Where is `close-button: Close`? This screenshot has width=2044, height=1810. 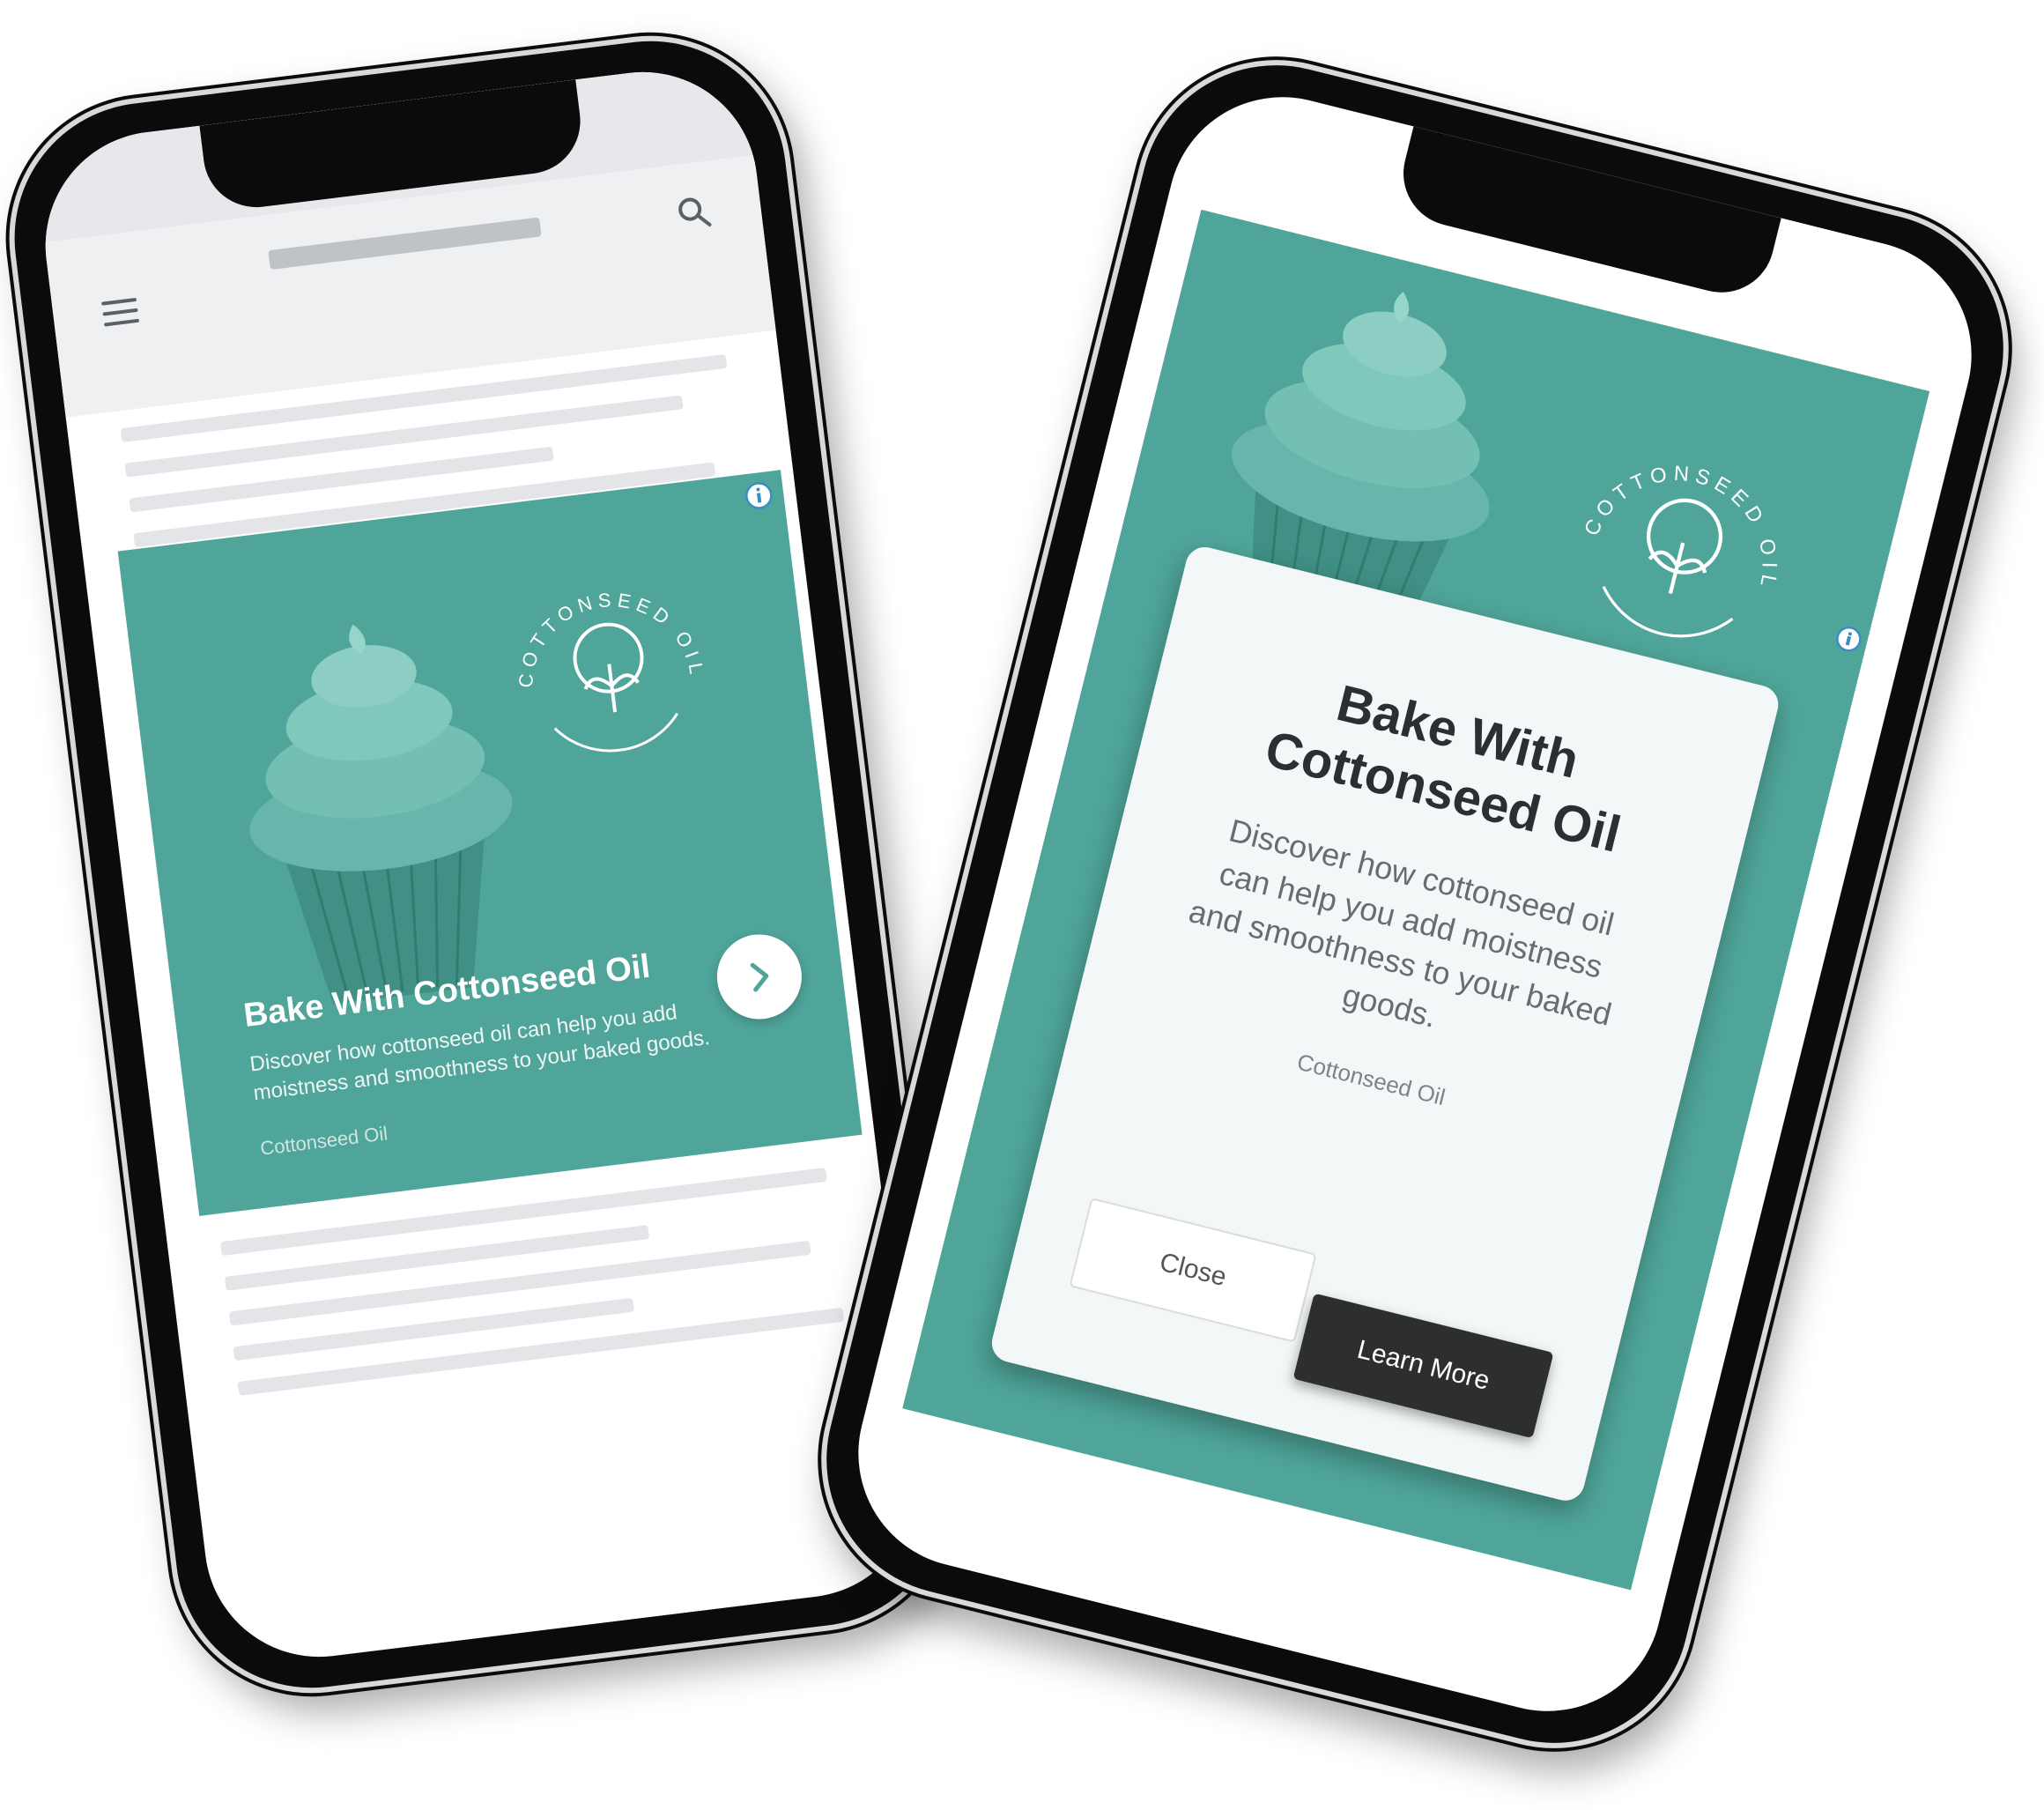
close-button: Close is located at coordinates (1193, 1270).